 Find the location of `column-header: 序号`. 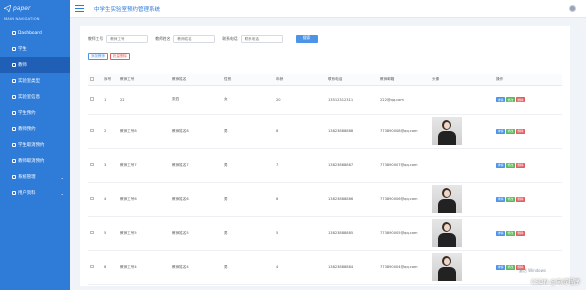

column-header: 序号 is located at coordinates (110, 80).